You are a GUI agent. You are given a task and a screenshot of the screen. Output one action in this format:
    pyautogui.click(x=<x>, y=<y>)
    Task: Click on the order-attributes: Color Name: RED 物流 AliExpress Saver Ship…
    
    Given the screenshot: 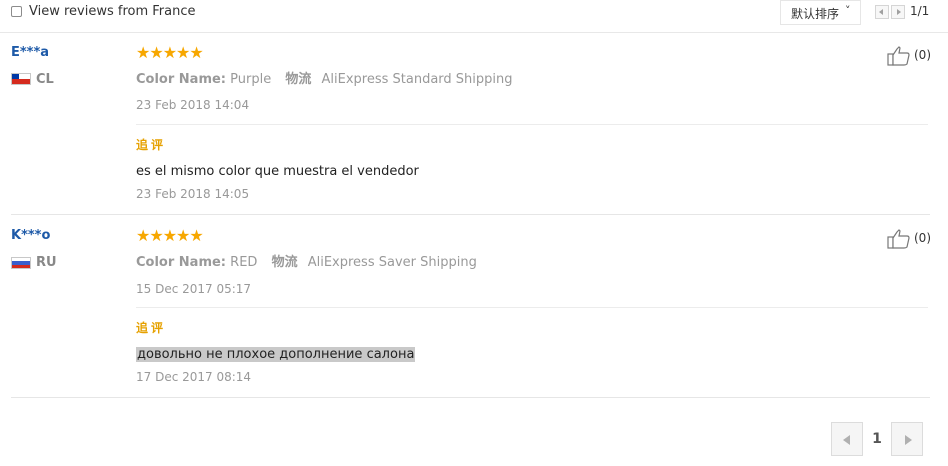 What is the action you would take?
    pyautogui.click(x=306, y=260)
    